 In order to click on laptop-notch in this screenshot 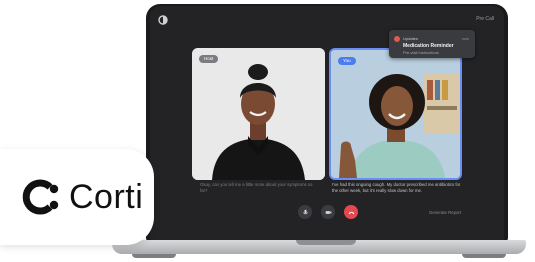, I will do `click(326, 242)`.